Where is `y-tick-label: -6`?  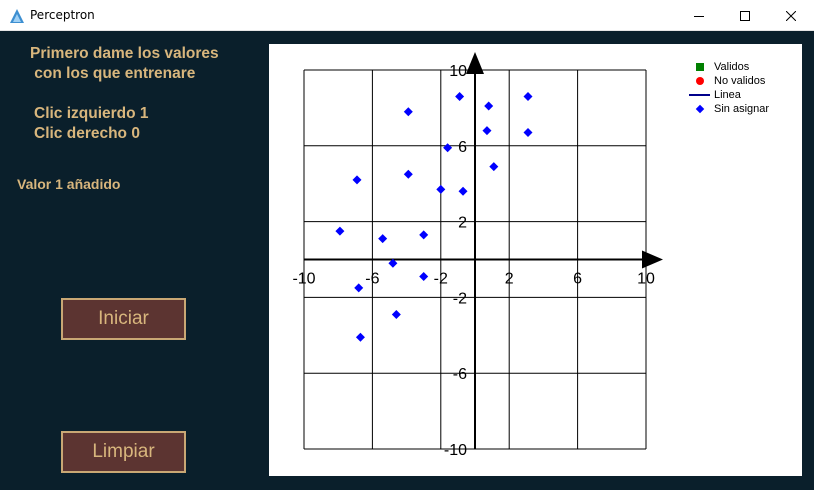 y-tick-label: -6 is located at coordinates (460, 374).